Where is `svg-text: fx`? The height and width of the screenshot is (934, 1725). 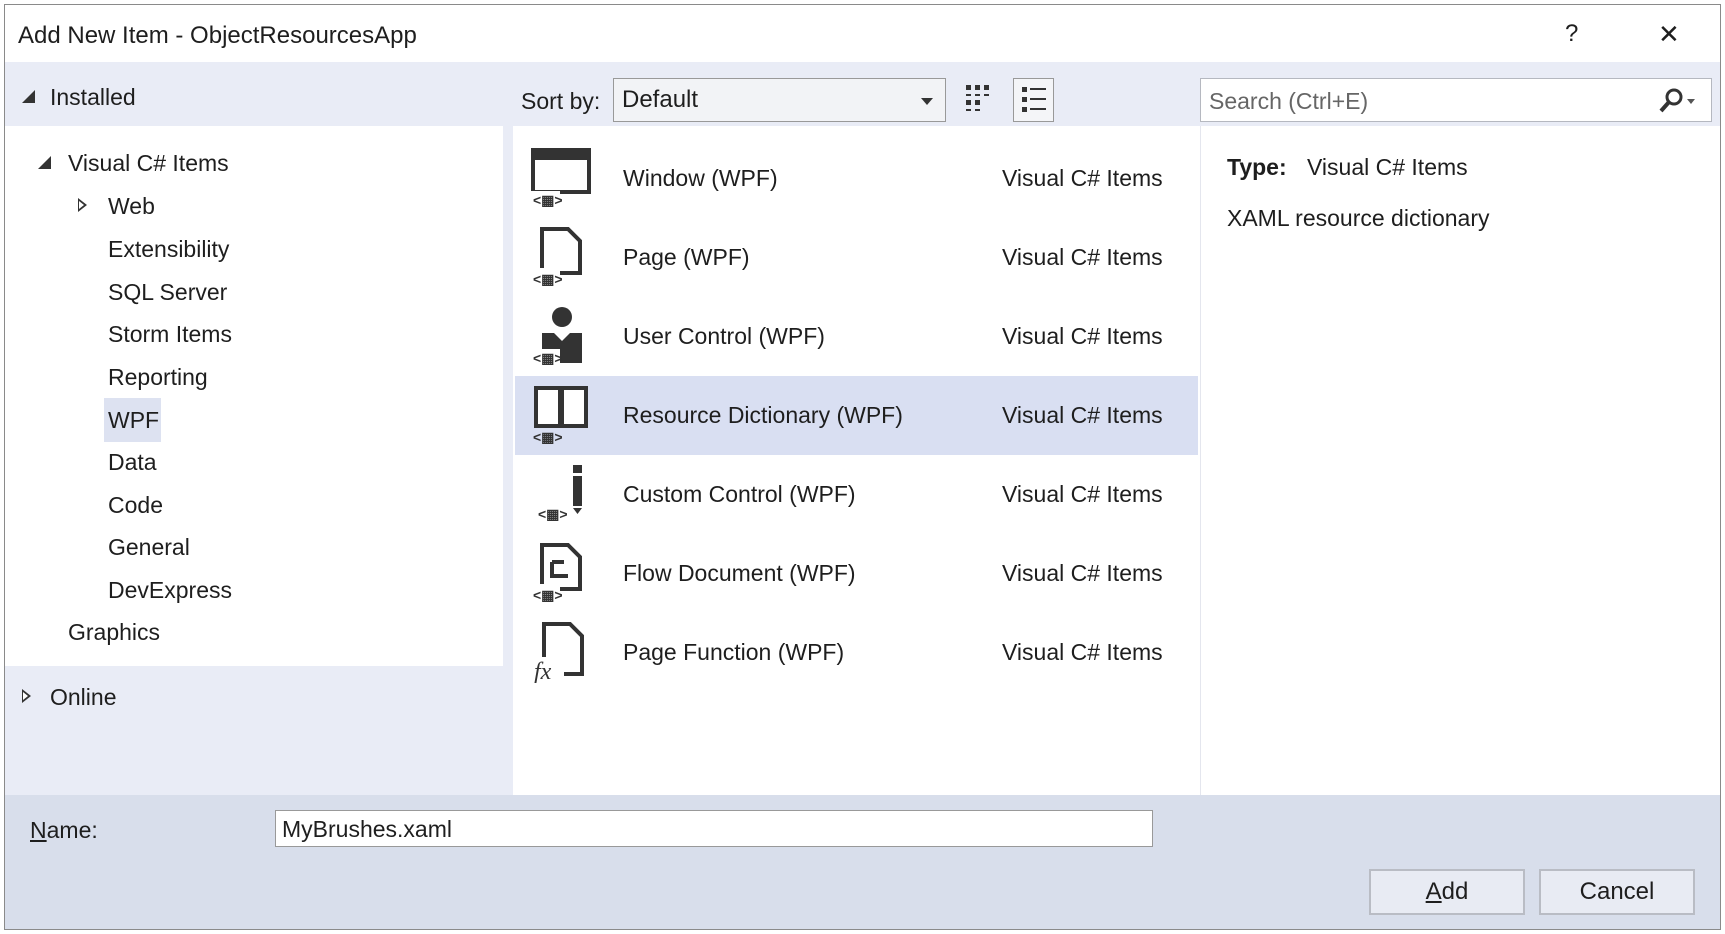
svg-text: fx is located at coordinates (543, 671).